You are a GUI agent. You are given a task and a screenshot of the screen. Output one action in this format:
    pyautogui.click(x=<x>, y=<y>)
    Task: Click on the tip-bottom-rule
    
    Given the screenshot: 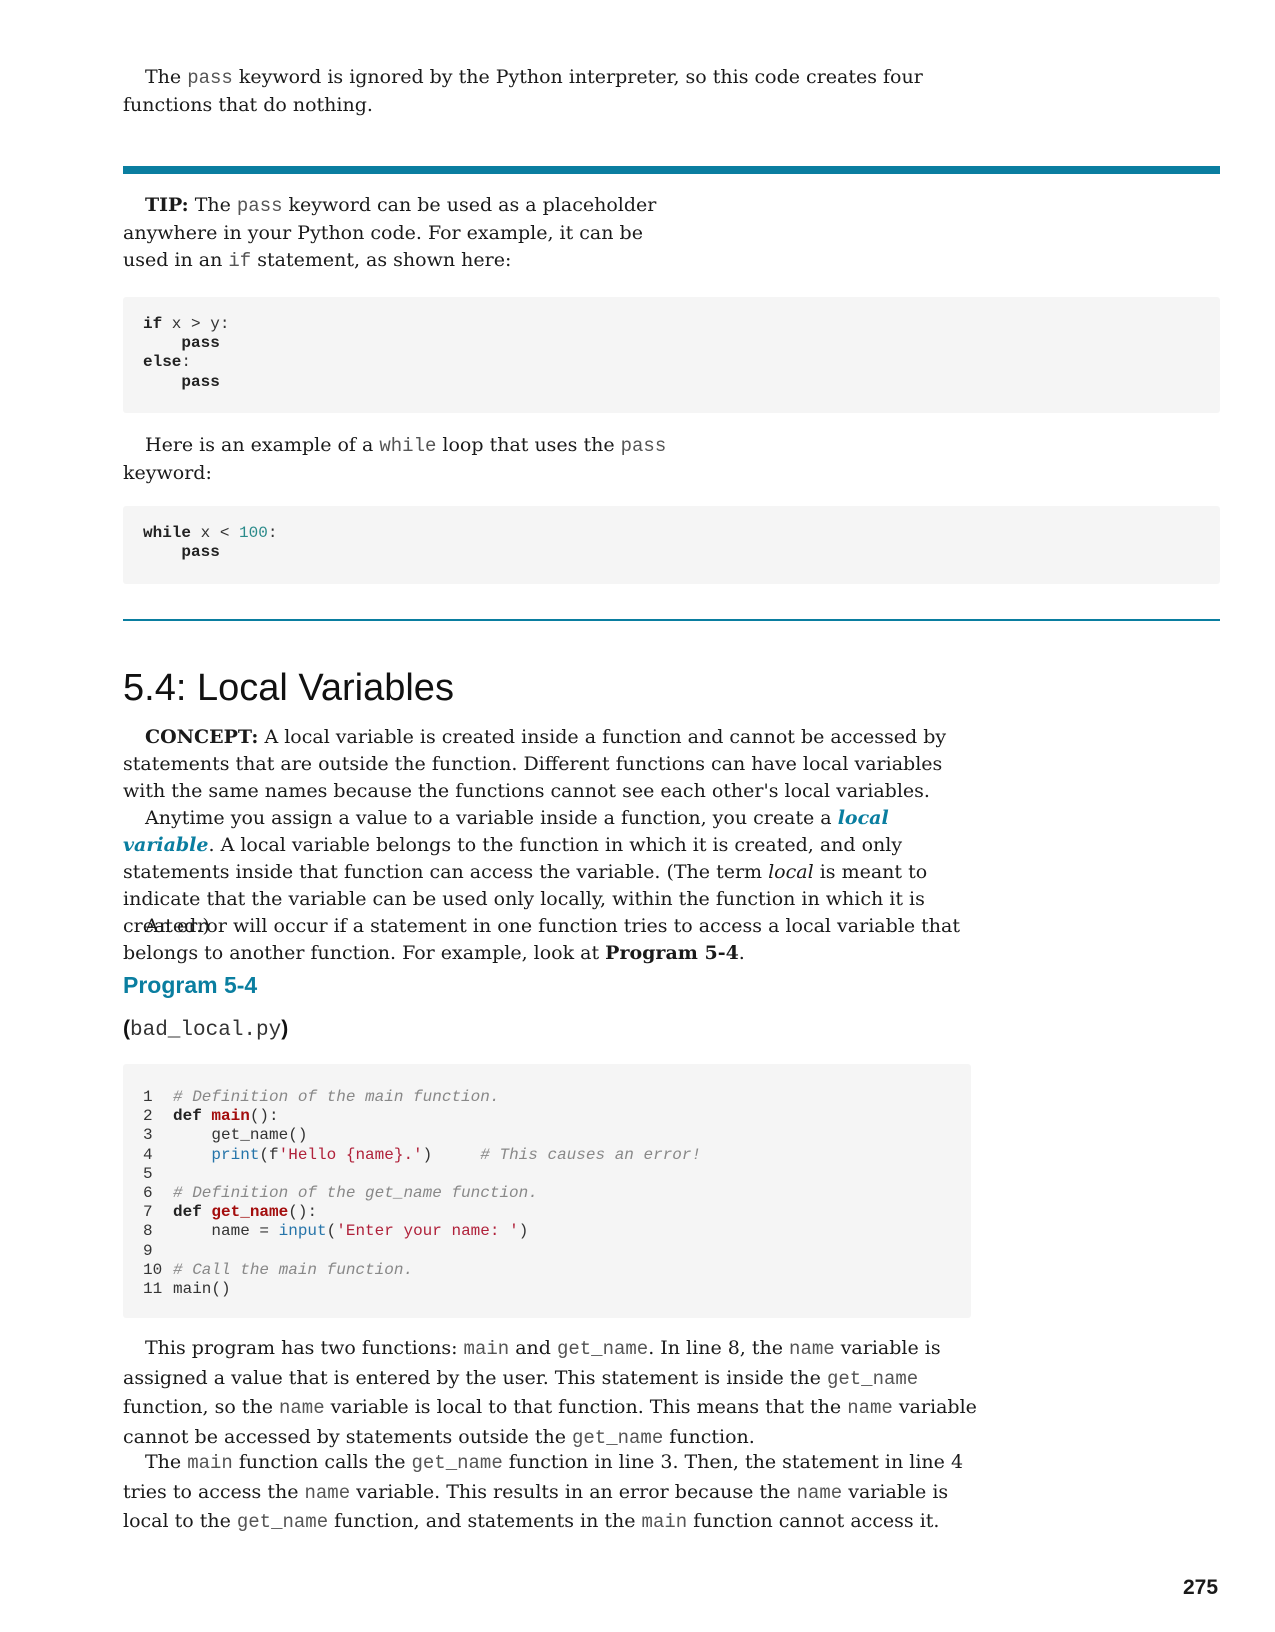 What is the action you would take?
    pyautogui.click(x=671, y=620)
    